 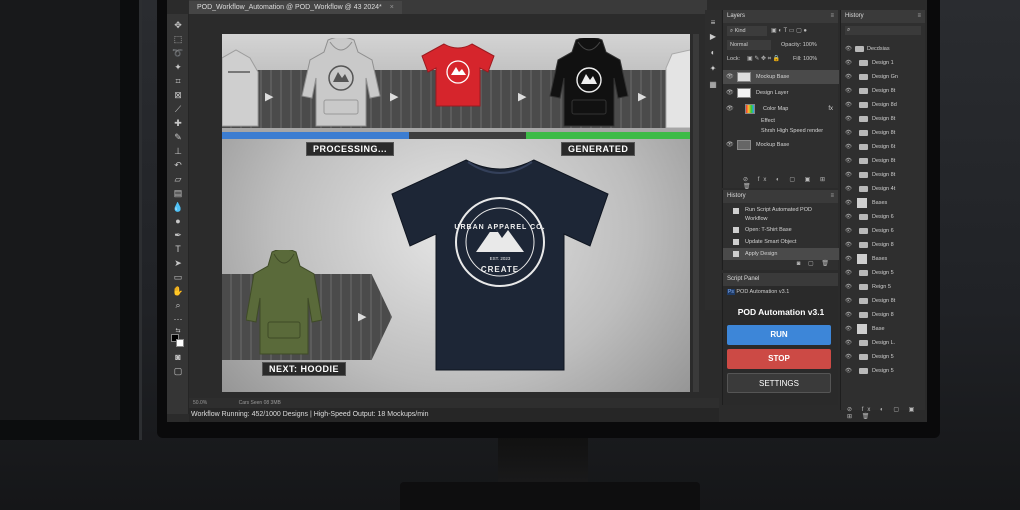 What do you see at coordinates (178, 249) in the screenshot?
I see `type-tool-icon: T` at bounding box center [178, 249].